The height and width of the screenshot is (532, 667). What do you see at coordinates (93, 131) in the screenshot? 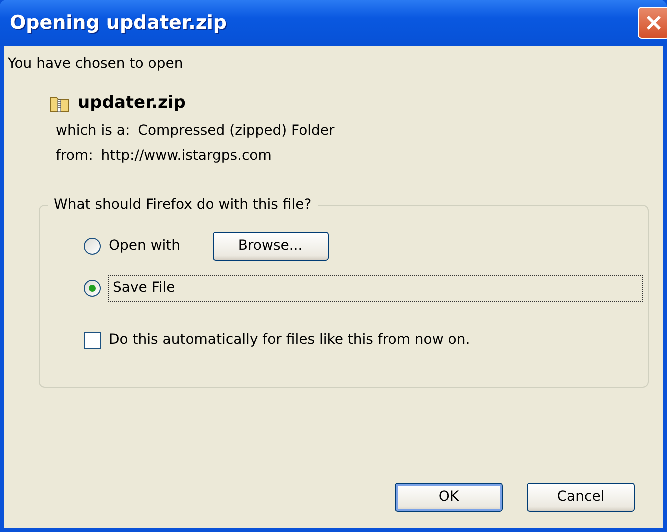
I see `detail-label: which is a:` at bounding box center [93, 131].